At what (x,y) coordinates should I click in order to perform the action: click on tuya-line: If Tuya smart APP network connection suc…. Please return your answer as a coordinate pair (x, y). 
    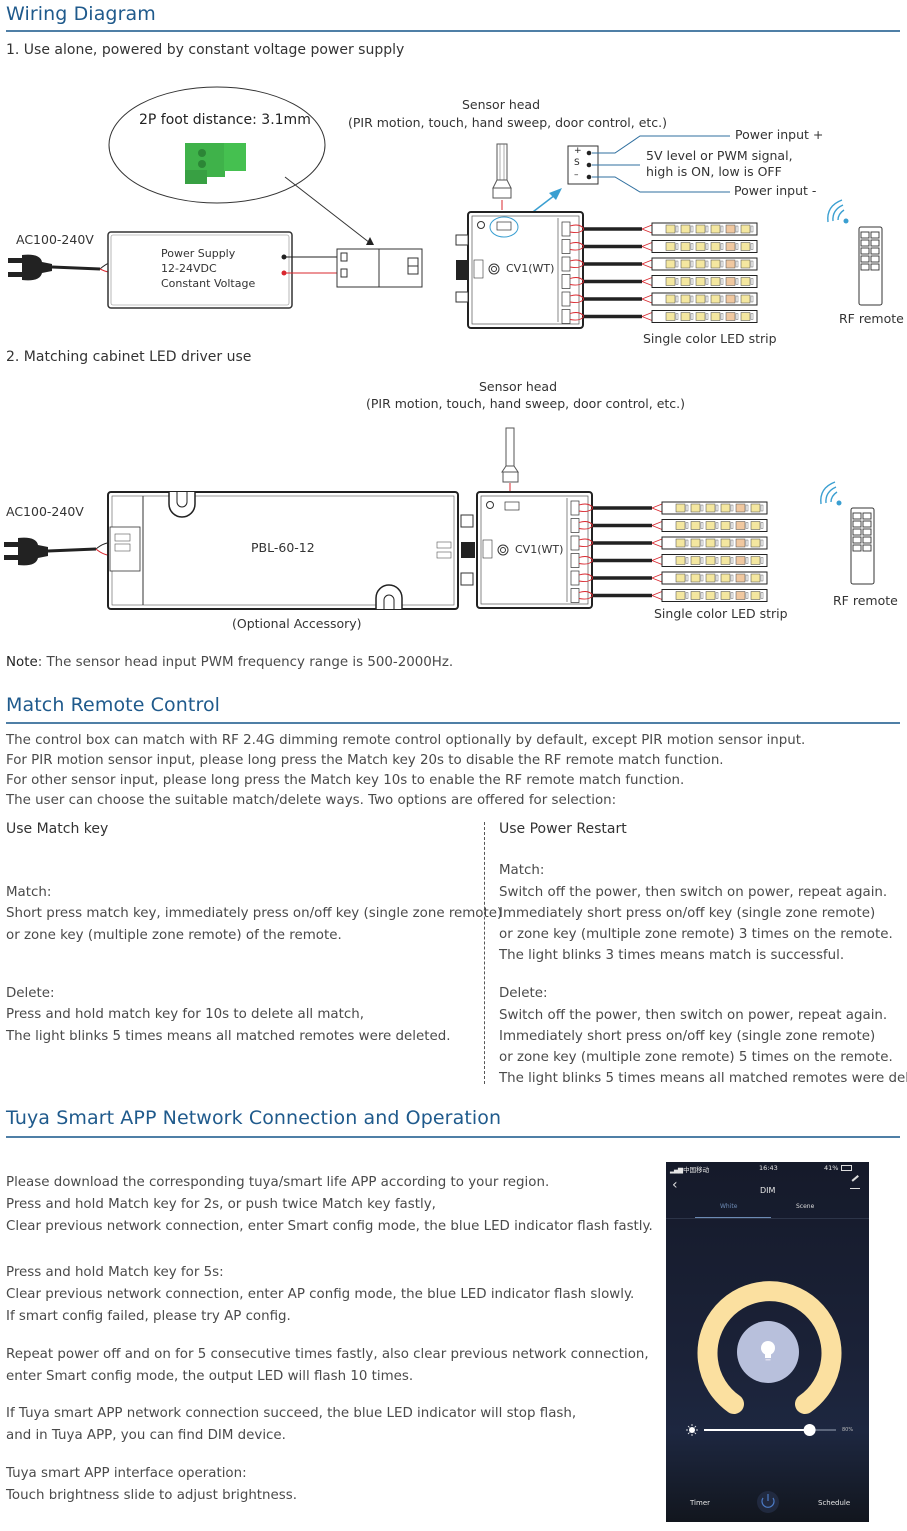
    Looking at the image, I should click on (291, 1413).